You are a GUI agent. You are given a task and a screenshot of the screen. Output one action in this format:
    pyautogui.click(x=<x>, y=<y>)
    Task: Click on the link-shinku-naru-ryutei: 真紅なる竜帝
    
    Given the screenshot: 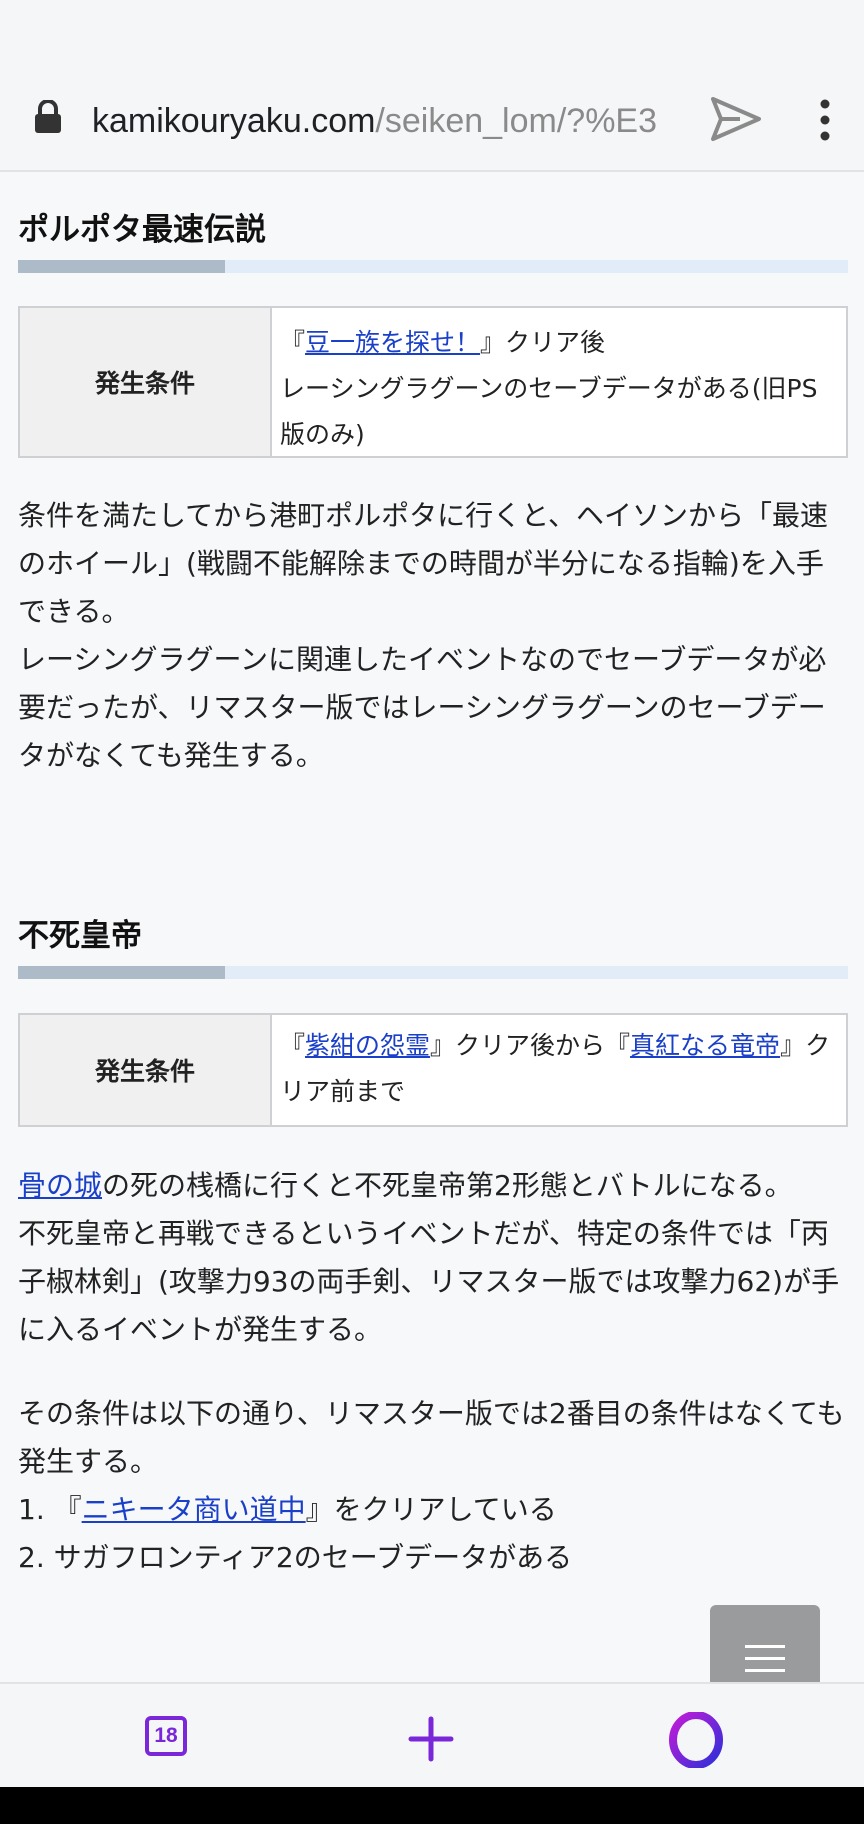 What is the action you would take?
    pyautogui.click(x=705, y=1045)
    